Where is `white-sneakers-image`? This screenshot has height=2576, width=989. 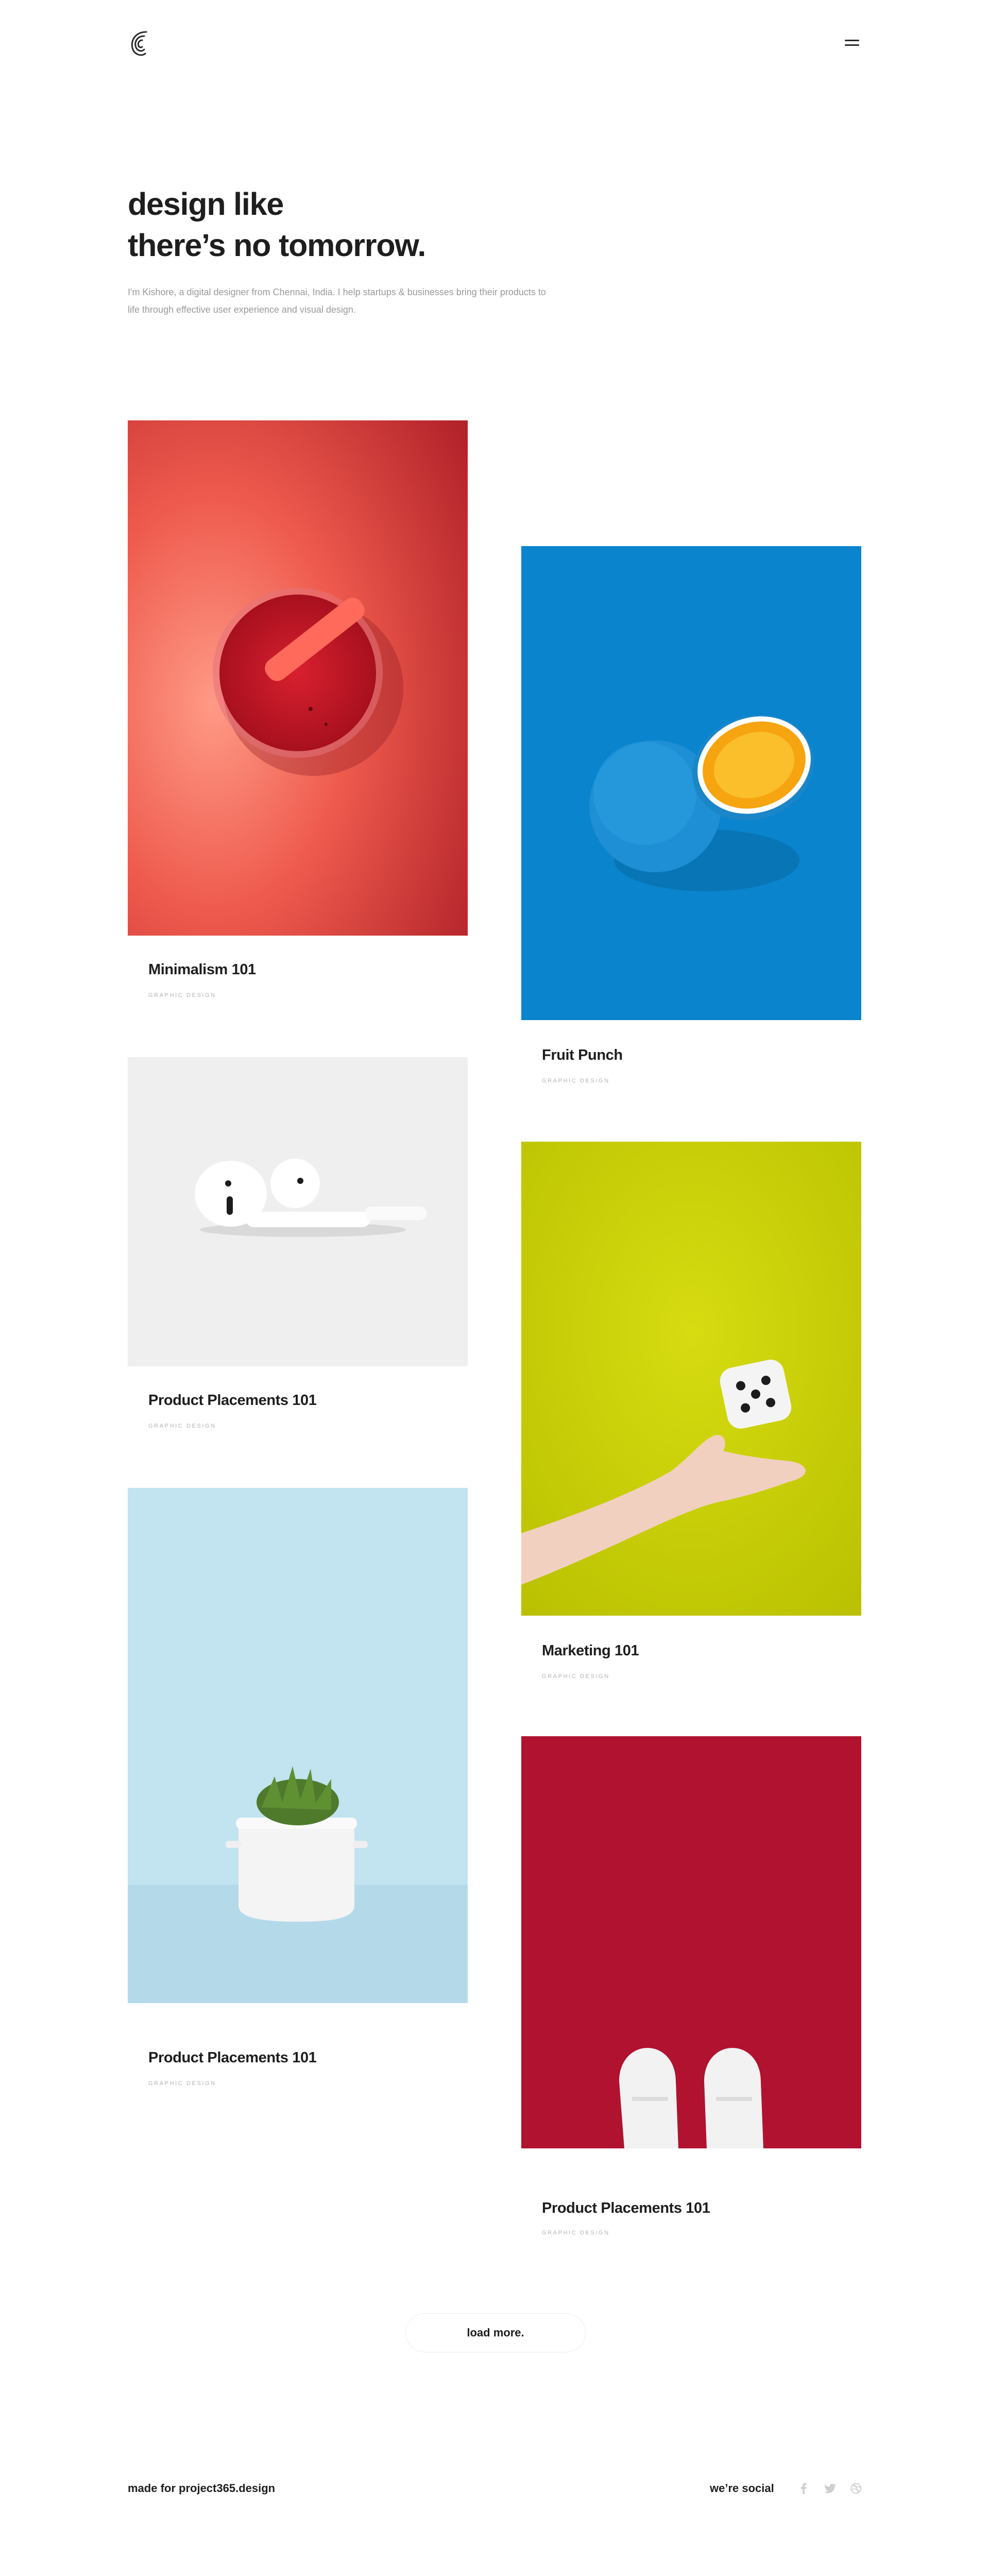
white-sneakers-image is located at coordinates (691, 1942).